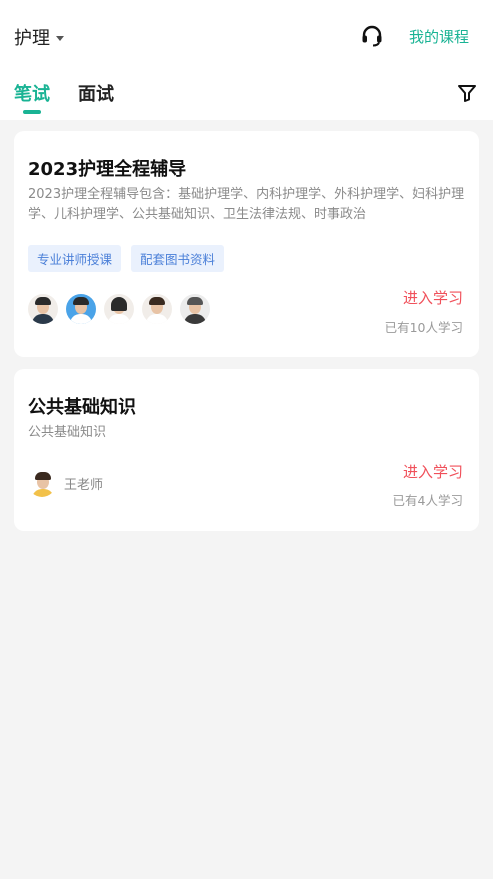  What do you see at coordinates (246, 60) in the screenshot?
I see `top-header: 护理 我的课程 笔试 面试` at bounding box center [246, 60].